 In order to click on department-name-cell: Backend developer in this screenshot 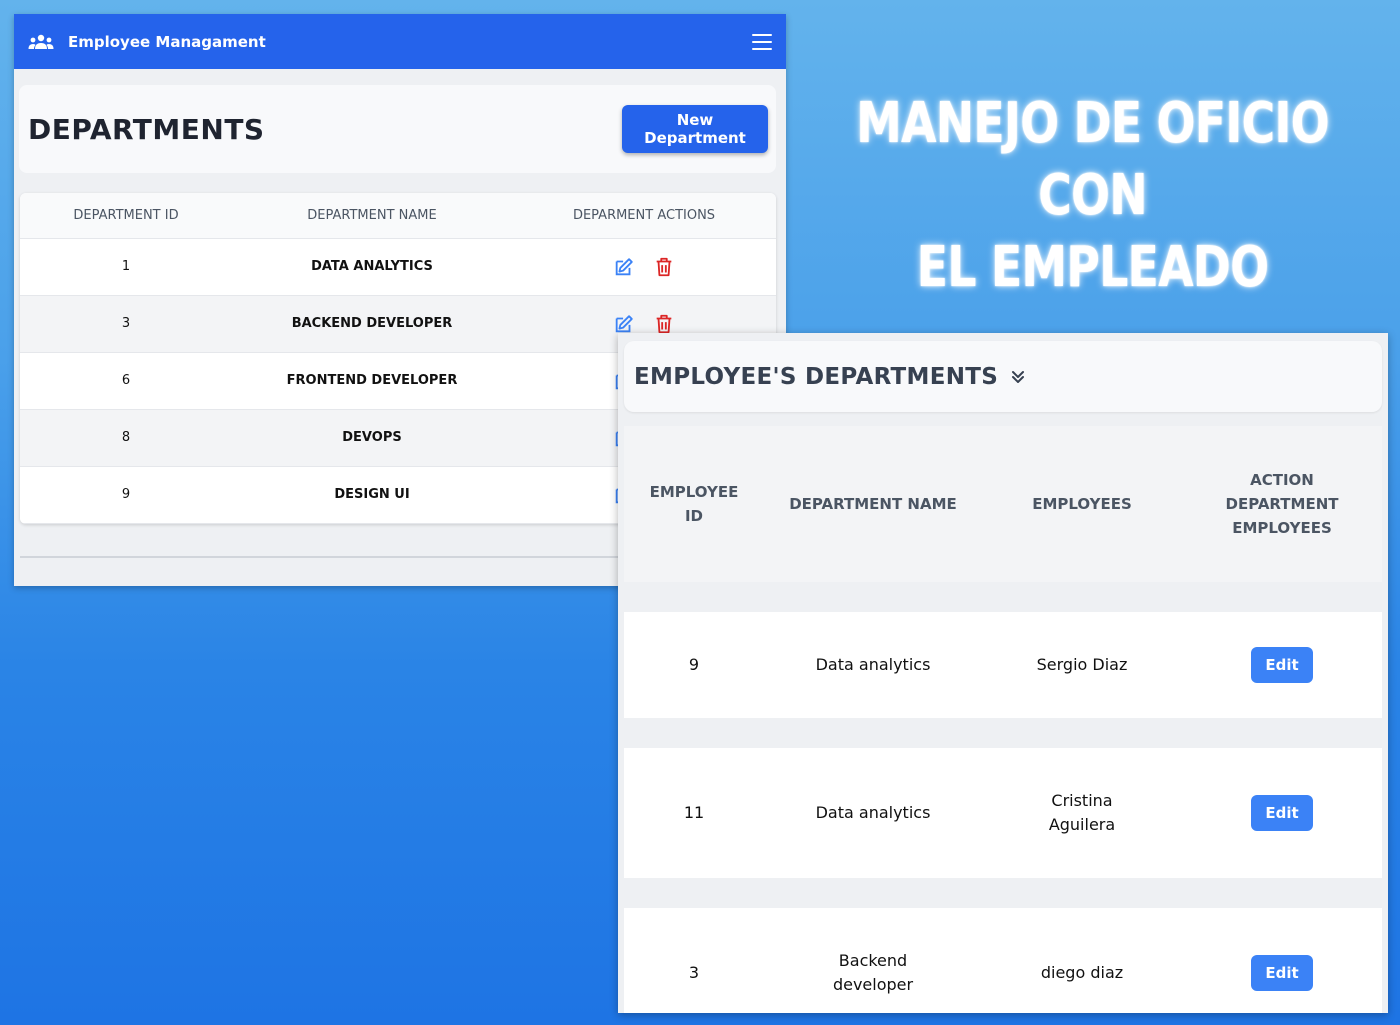, I will do `click(873, 960)`.